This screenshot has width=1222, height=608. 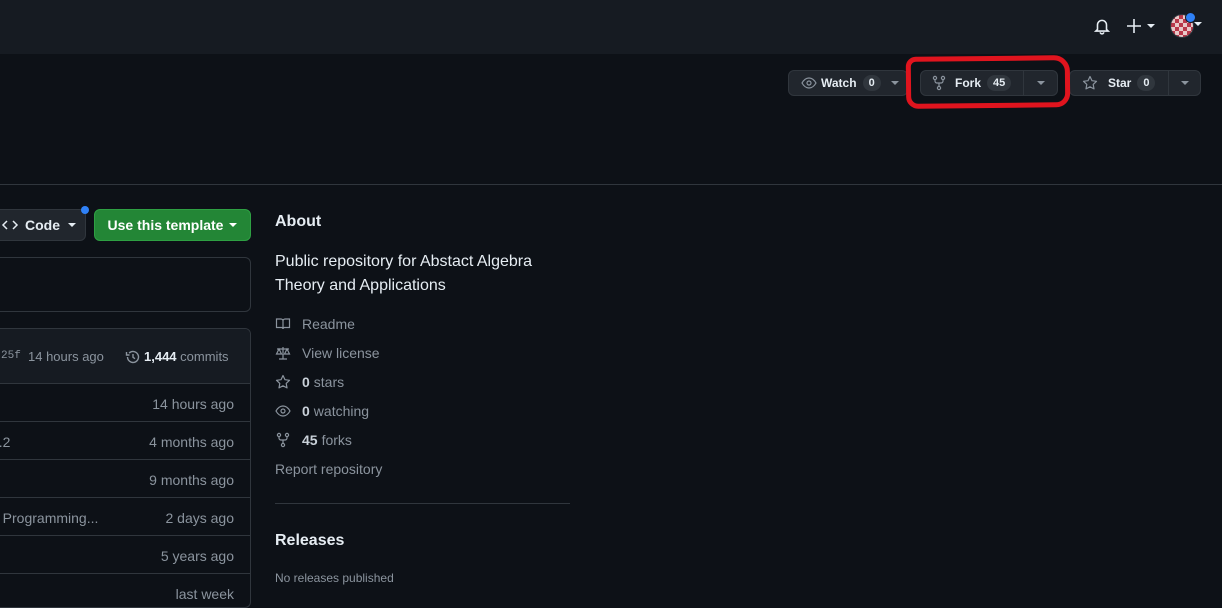 What do you see at coordinates (125, 590) in the screenshot?
I see `table-row: last week` at bounding box center [125, 590].